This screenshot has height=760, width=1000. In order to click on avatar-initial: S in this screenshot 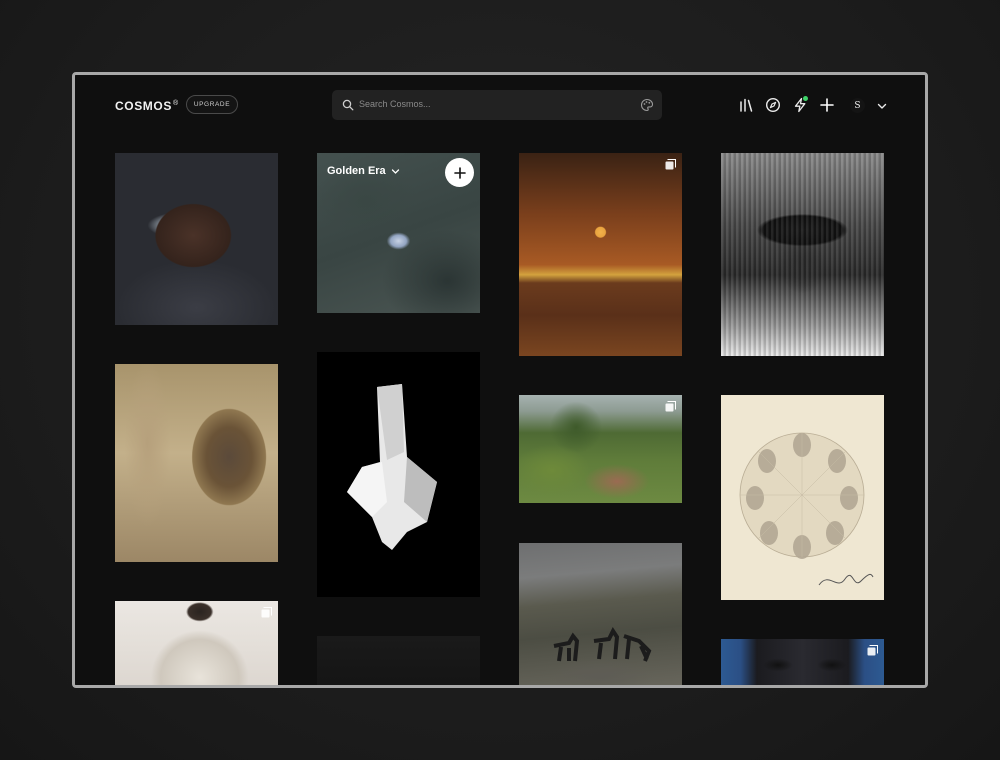, I will do `click(857, 105)`.